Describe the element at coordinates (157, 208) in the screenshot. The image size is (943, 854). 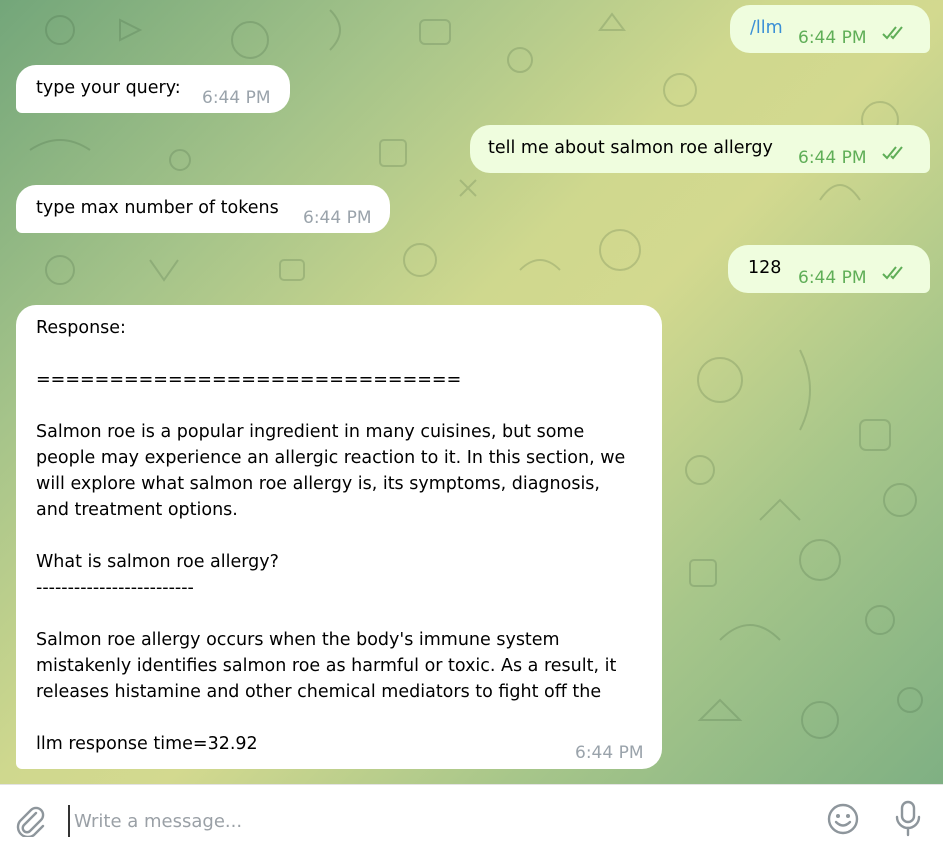
I see `message-text: type max number of tokens` at that location.